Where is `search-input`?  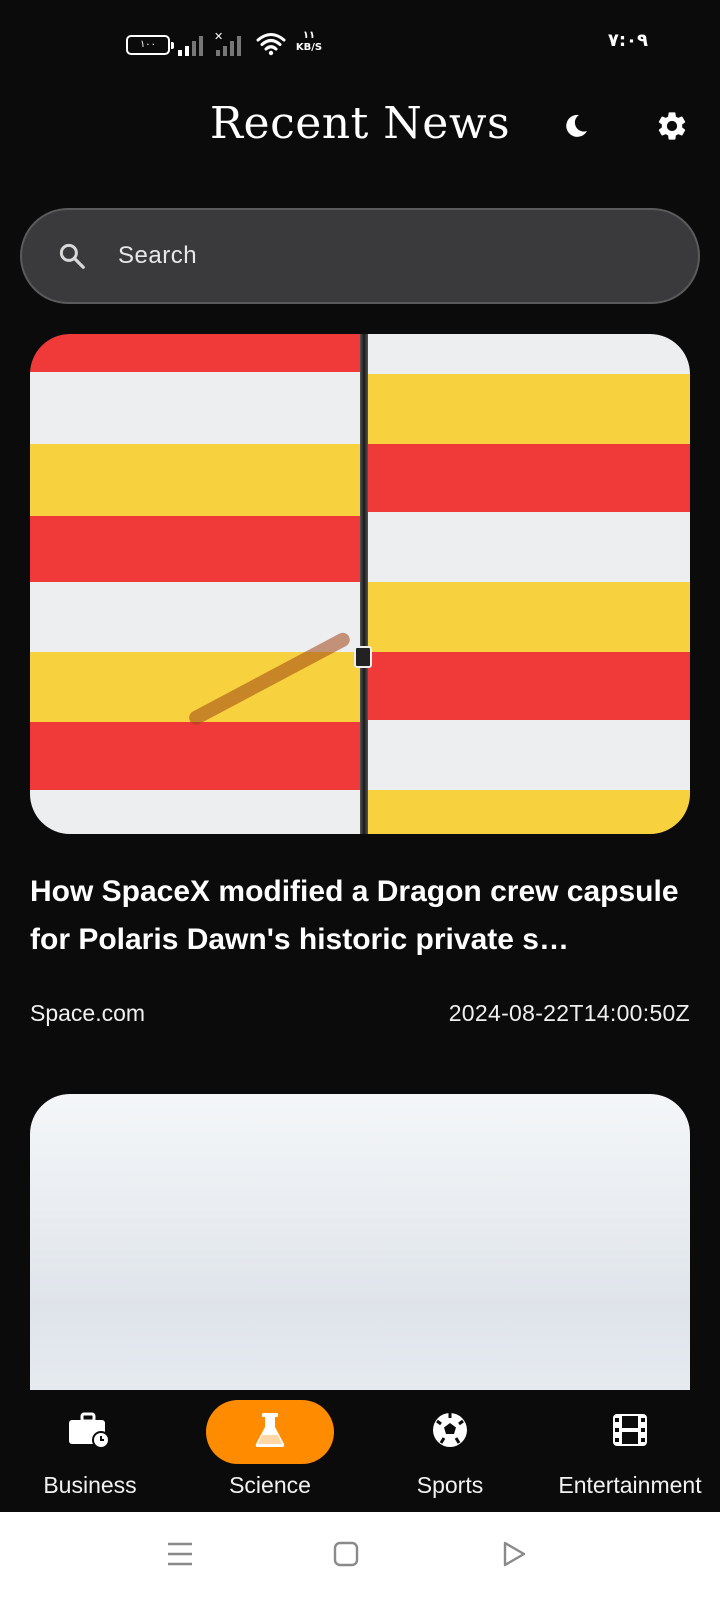
search-input is located at coordinates (408, 256).